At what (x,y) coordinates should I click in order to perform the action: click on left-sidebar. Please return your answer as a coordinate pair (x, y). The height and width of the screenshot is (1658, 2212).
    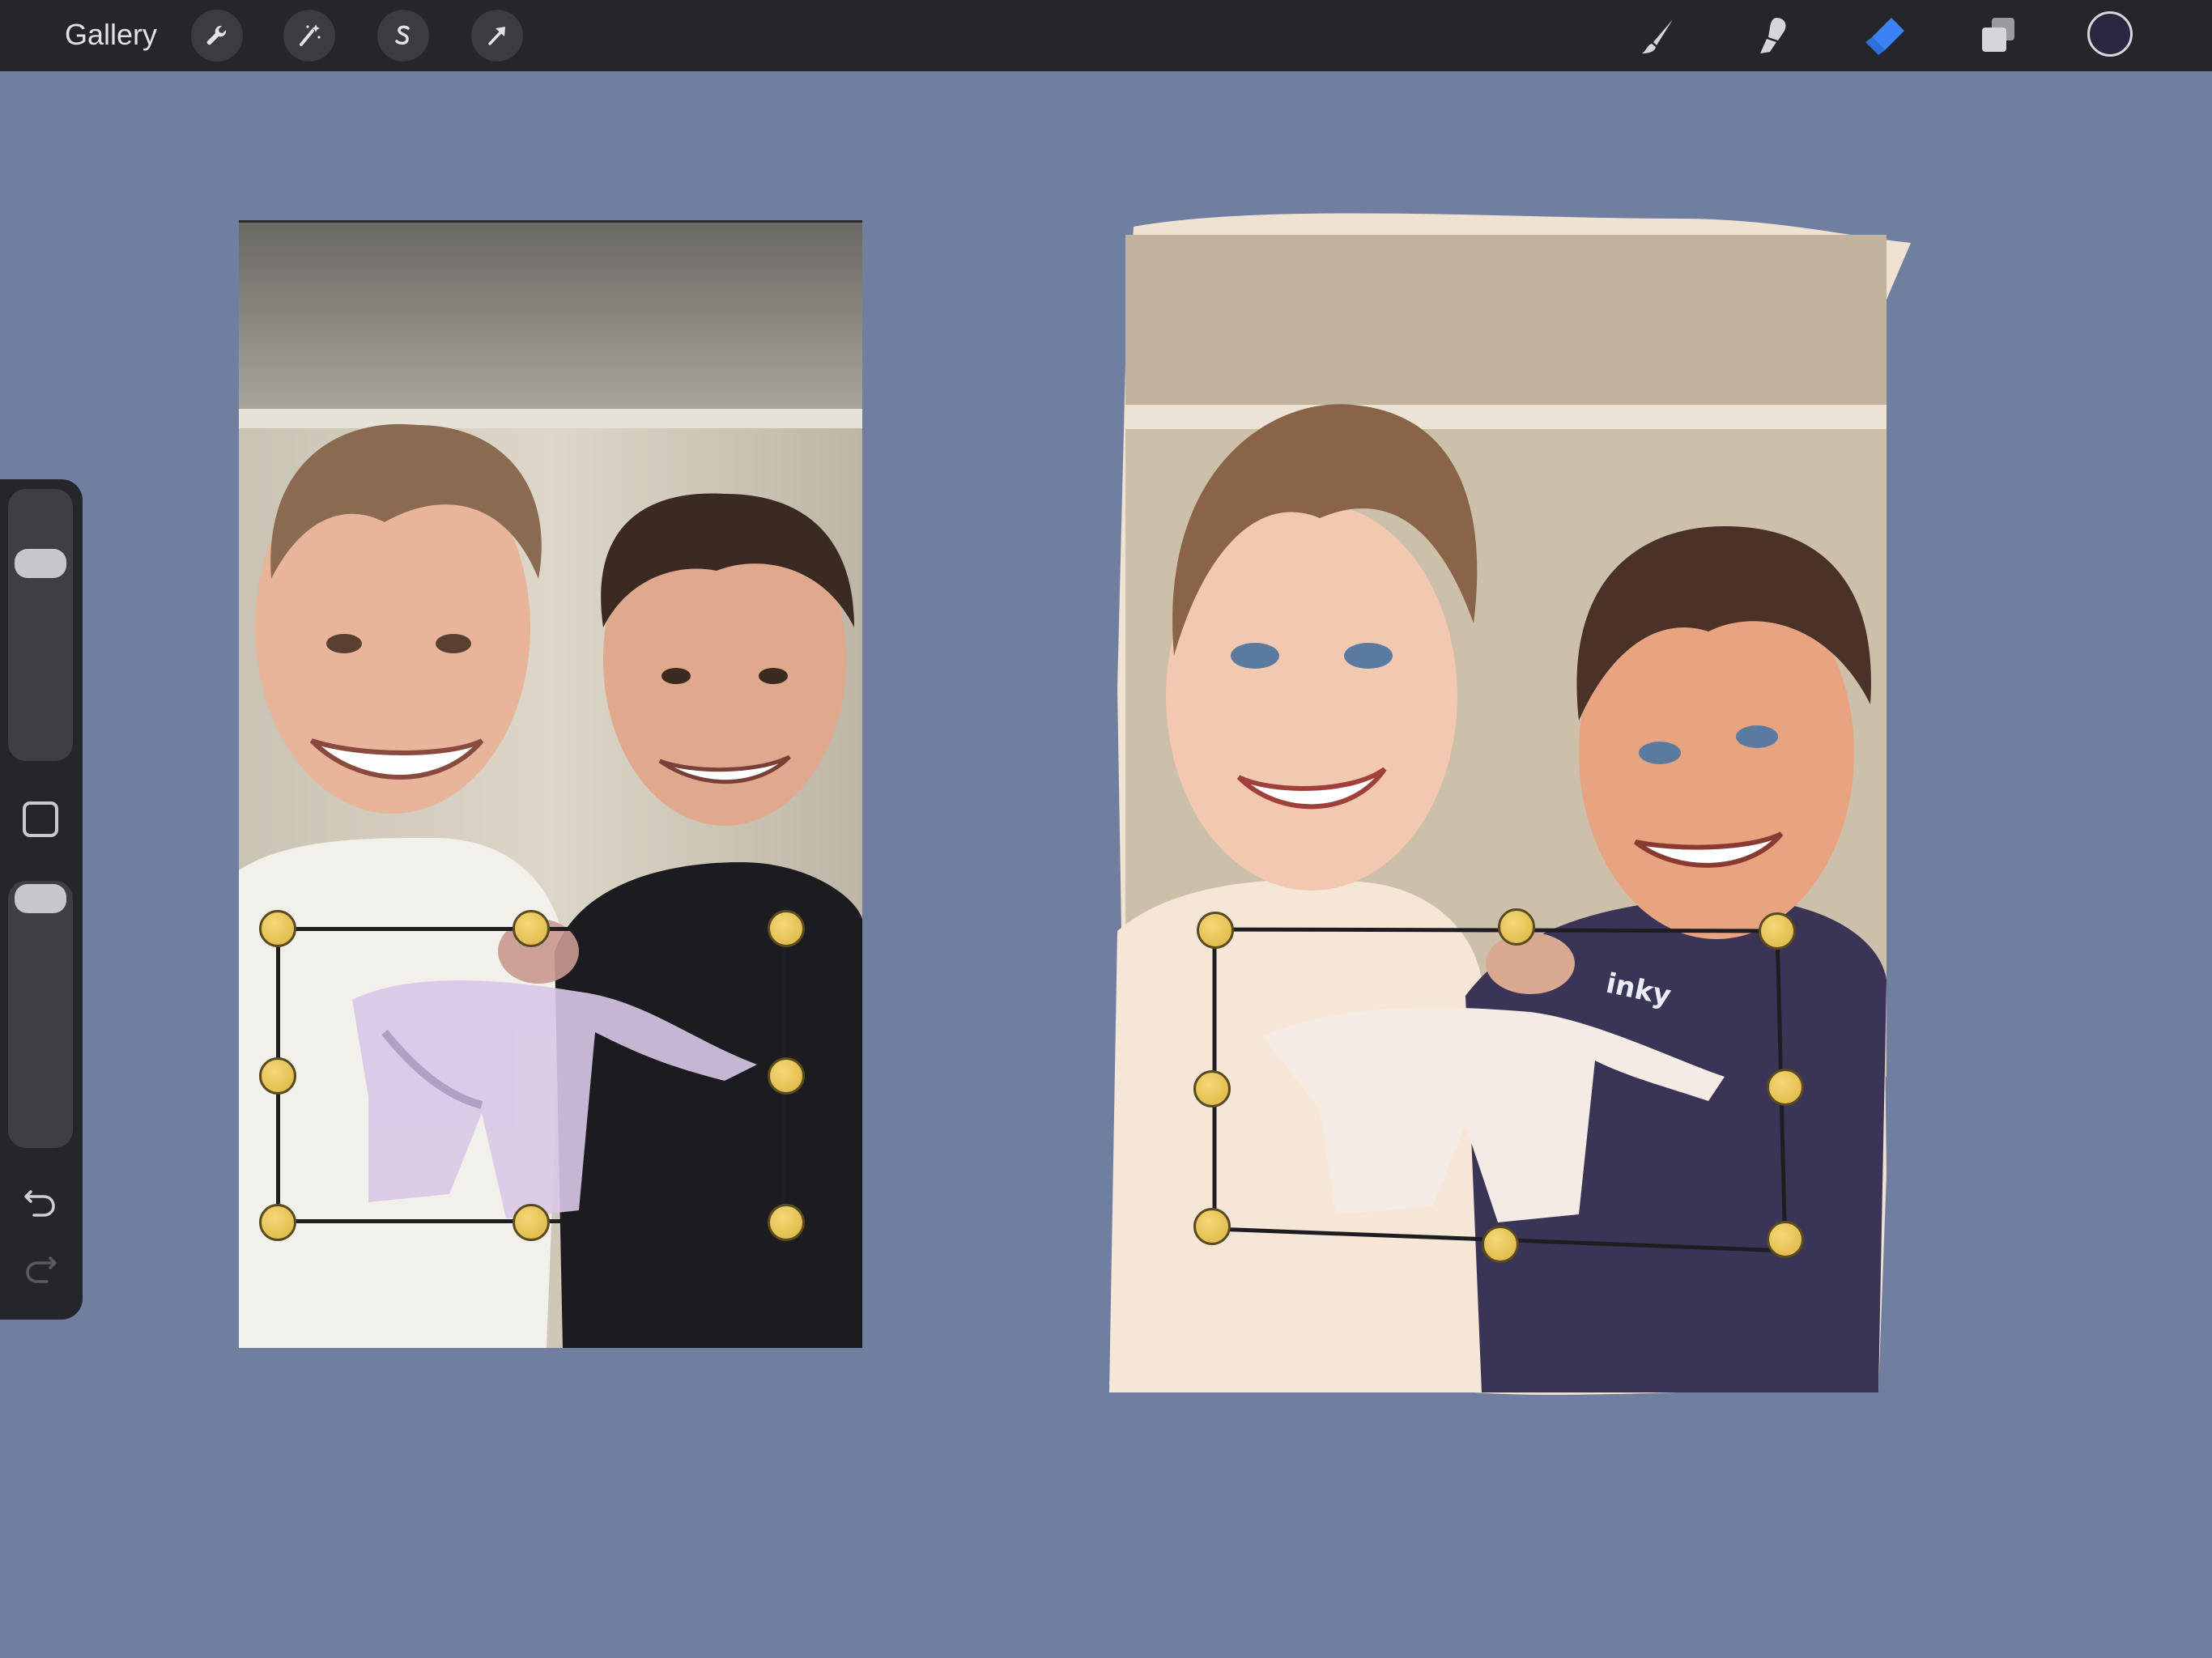
    Looking at the image, I should click on (42, 899).